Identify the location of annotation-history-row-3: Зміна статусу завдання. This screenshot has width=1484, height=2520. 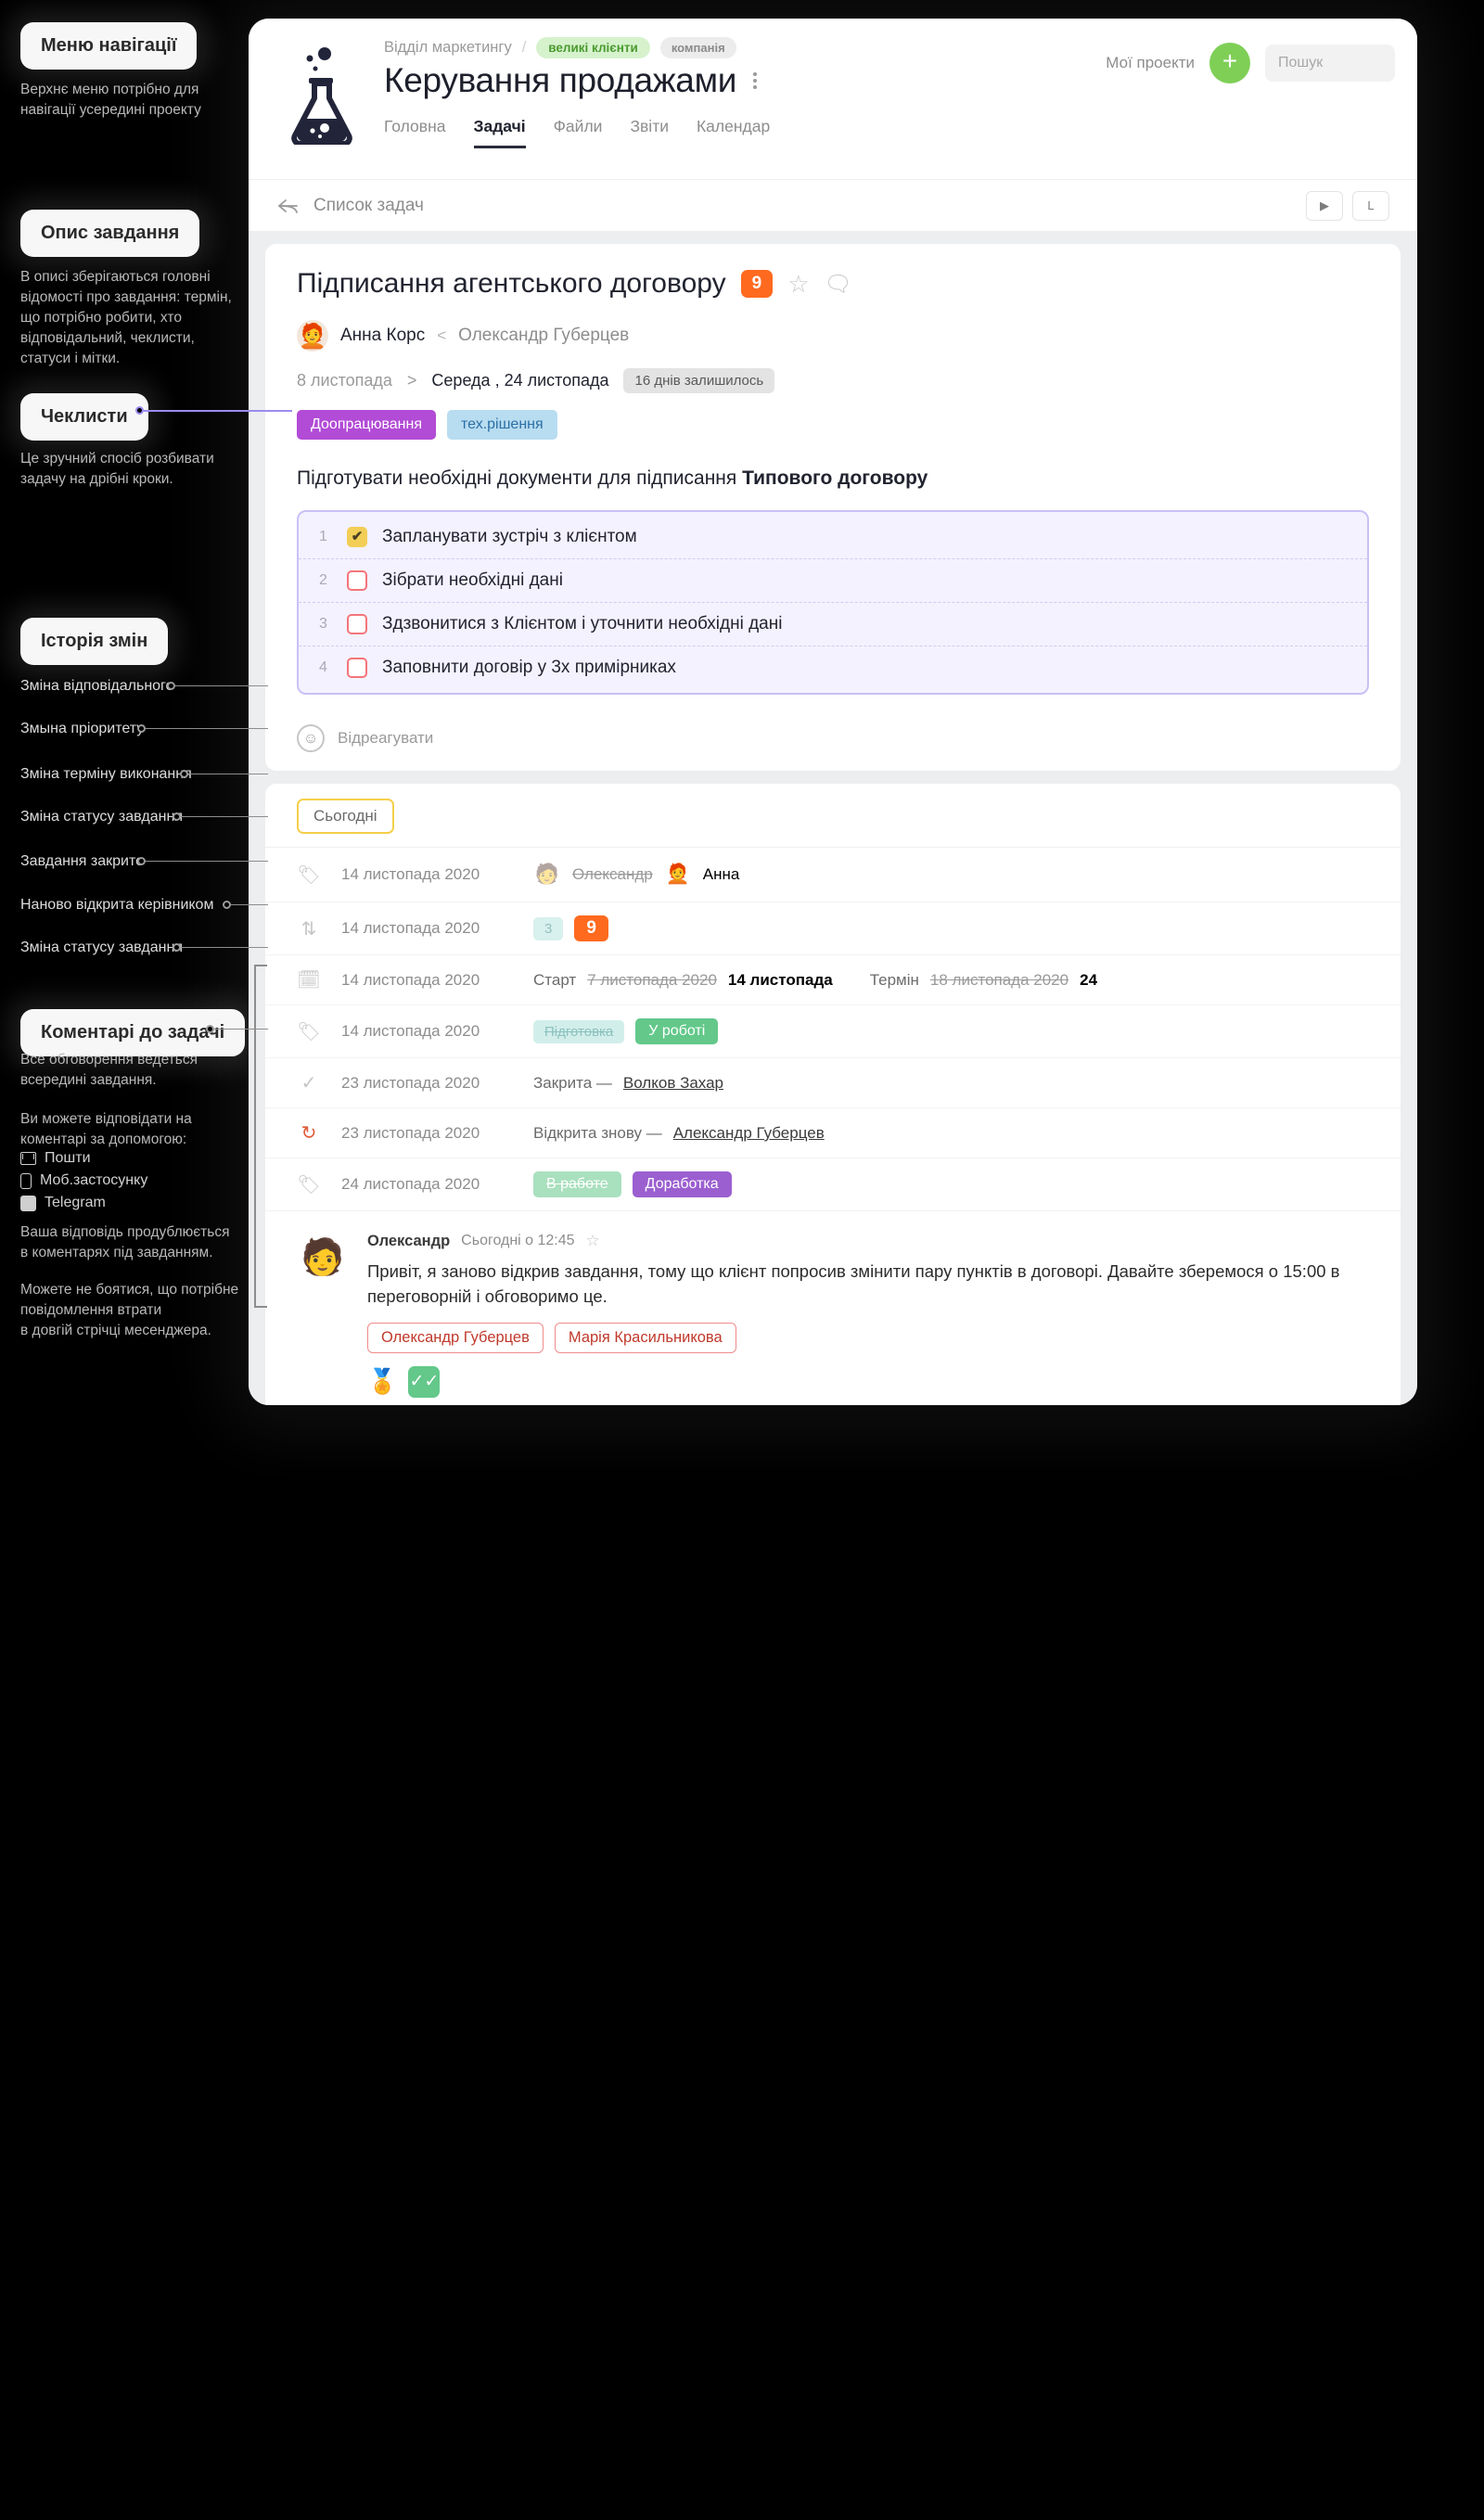
(101, 817).